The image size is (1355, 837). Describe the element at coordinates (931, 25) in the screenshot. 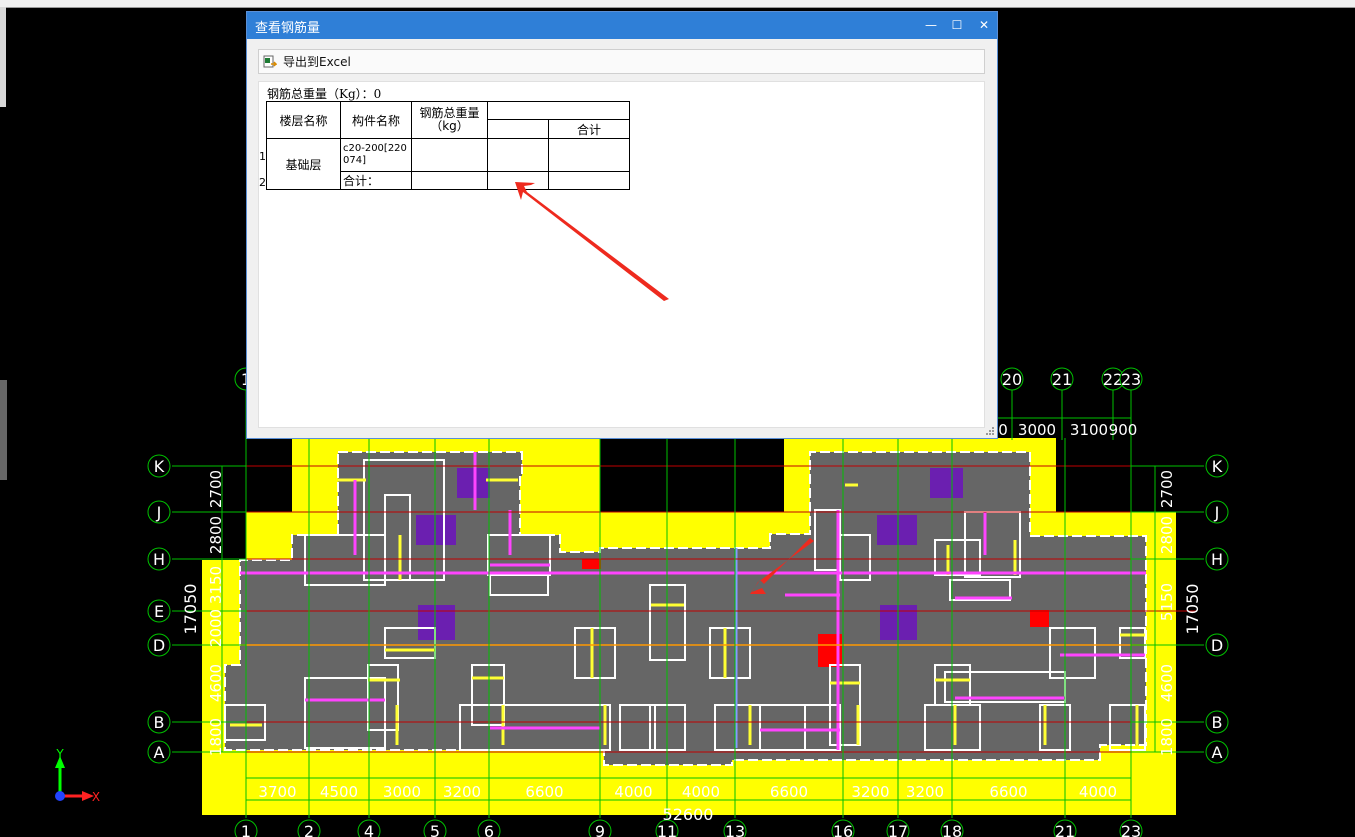

I see `minimize-button: —` at that location.